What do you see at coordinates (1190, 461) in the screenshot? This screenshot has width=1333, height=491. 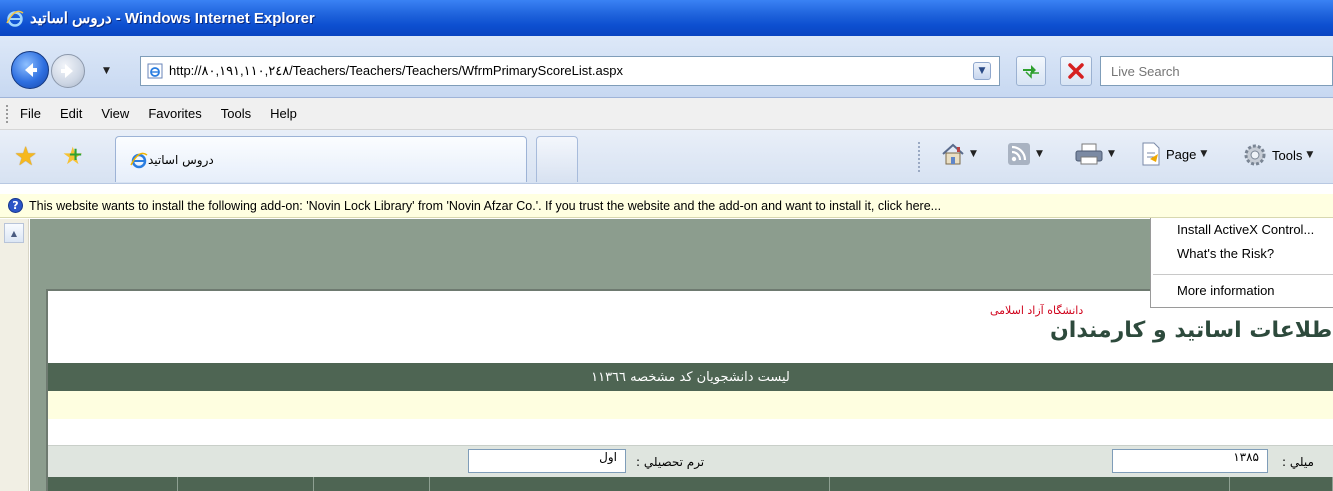 I see `year-field: ۱۳۸۵` at bounding box center [1190, 461].